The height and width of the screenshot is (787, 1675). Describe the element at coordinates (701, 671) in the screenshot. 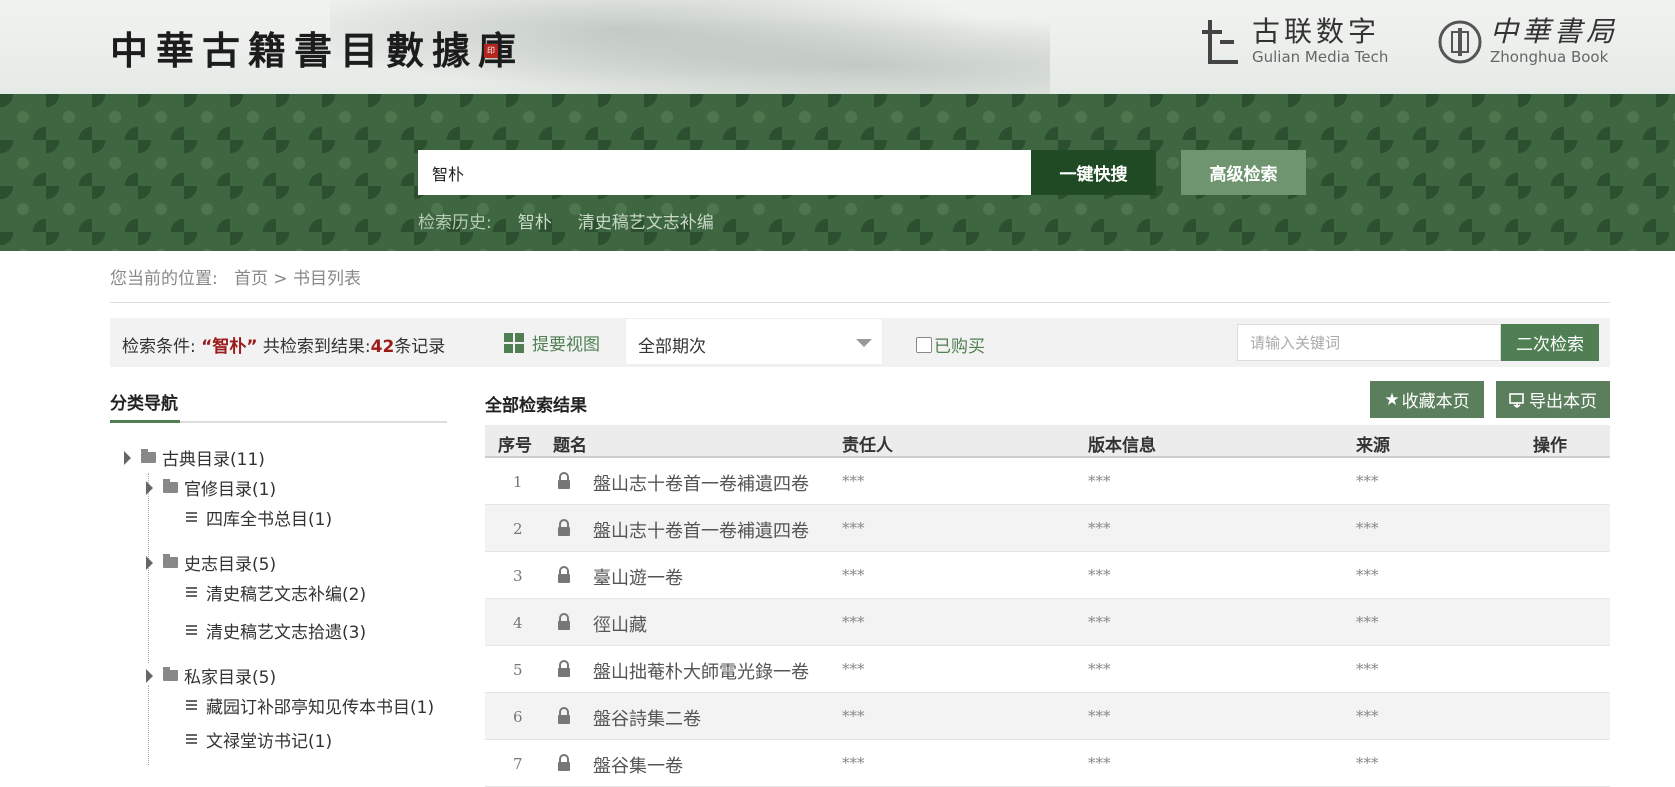

I see `row-title-link: 盤山拙菴朴大師電光錄一卷` at that location.